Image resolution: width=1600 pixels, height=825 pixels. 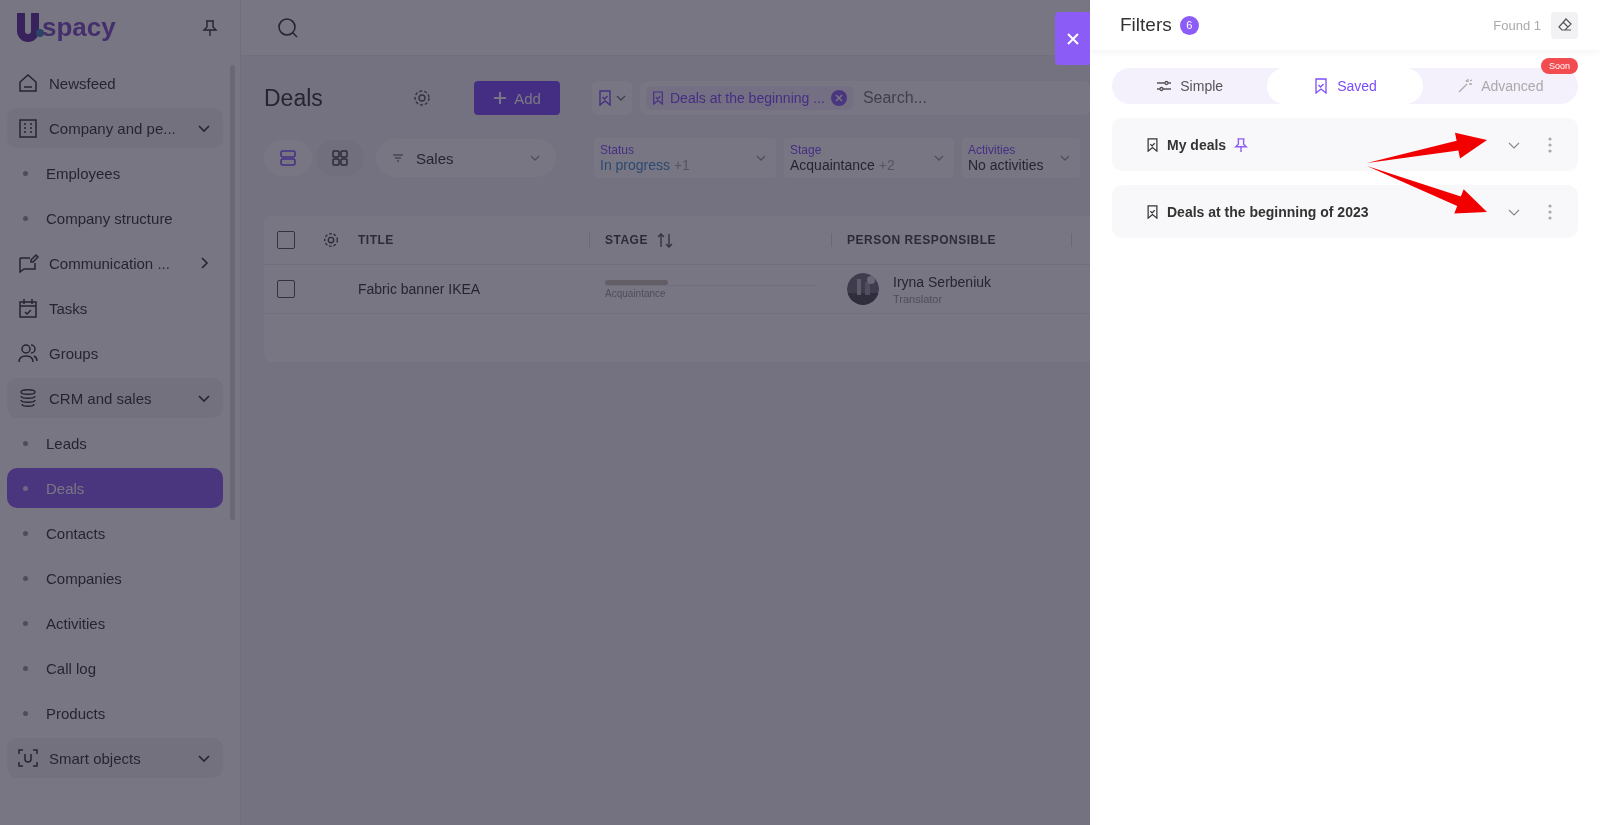 I want to click on filter-tab: Simple, so click(x=1190, y=86).